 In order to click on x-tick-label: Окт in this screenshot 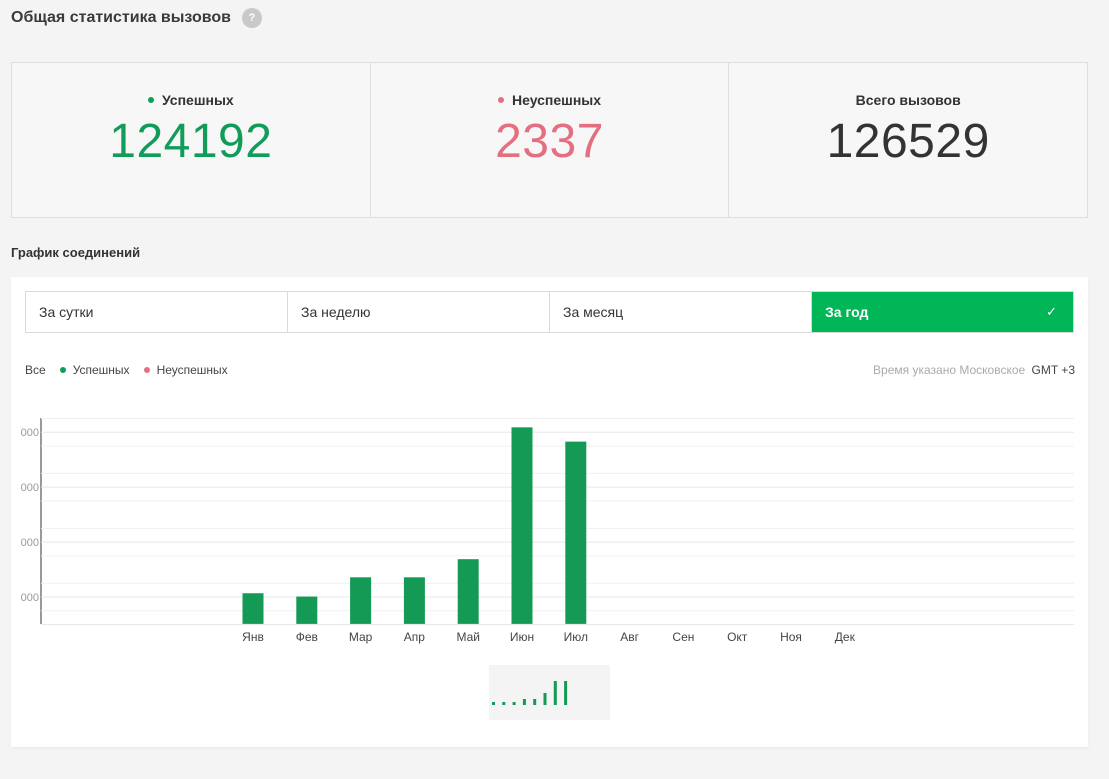, I will do `click(737, 637)`.